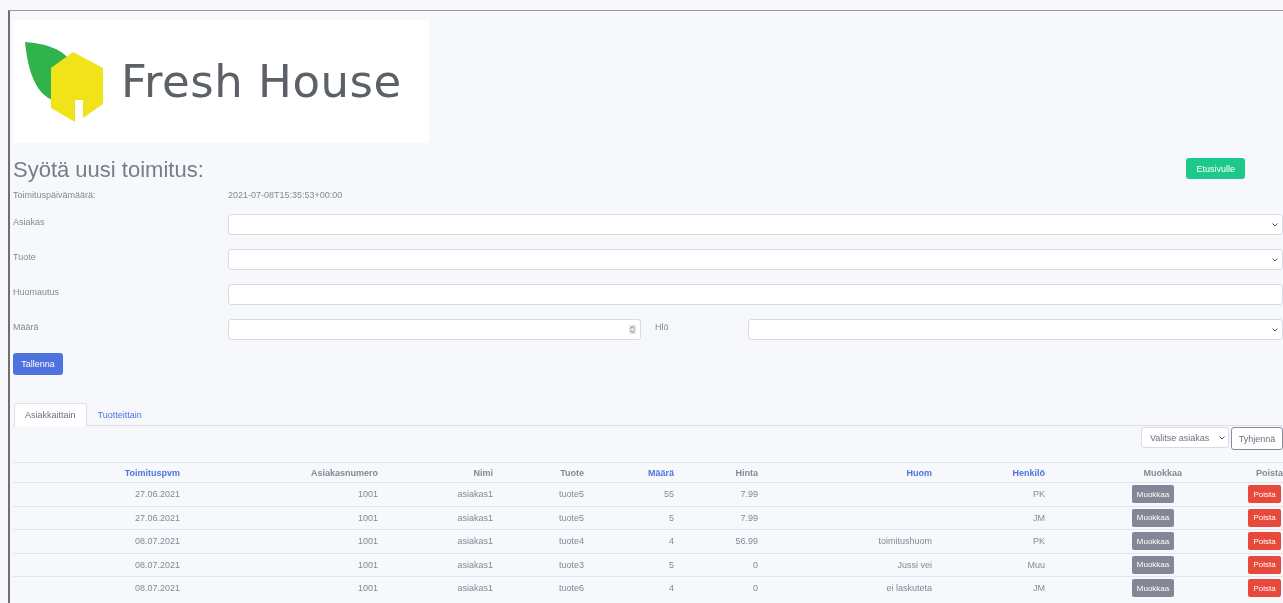 The width and height of the screenshot is (1283, 603). I want to click on column-header: Toimituspvm, so click(96, 472).